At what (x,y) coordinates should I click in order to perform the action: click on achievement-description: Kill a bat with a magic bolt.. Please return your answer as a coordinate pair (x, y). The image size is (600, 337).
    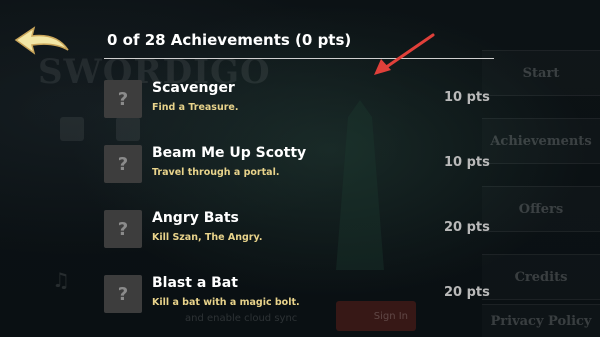
    Looking at the image, I should click on (226, 302).